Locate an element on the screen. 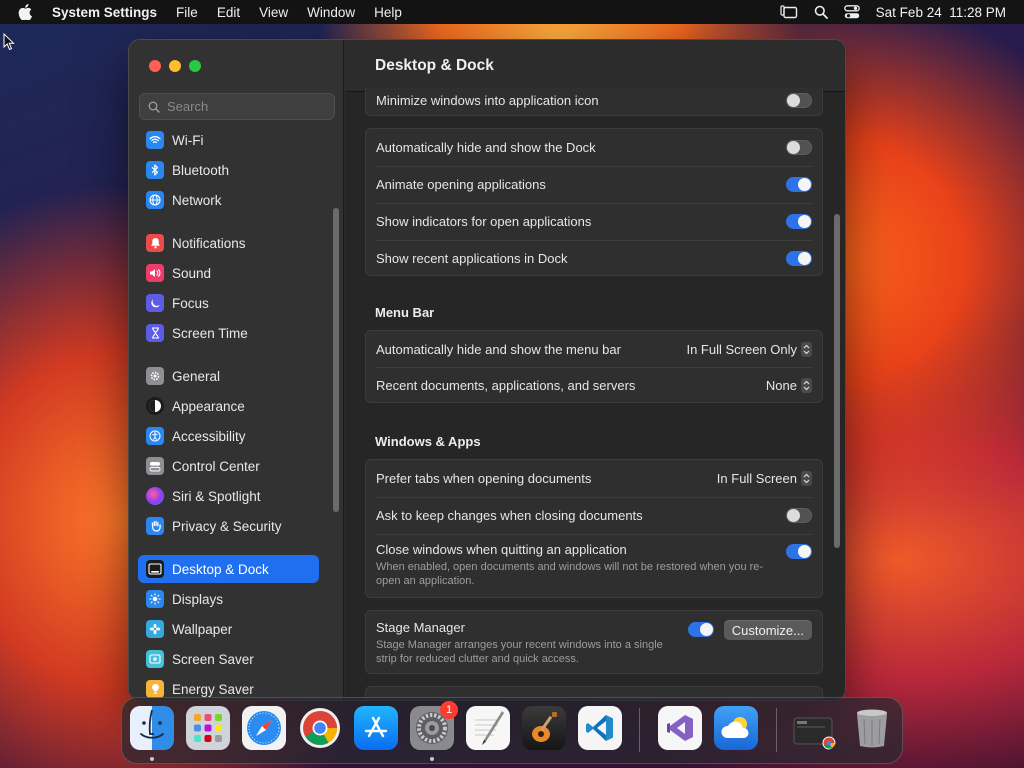 The width and height of the screenshot is (1024, 768). sidebar-item-label: Desktop & Dock is located at coordinates (220, 569).